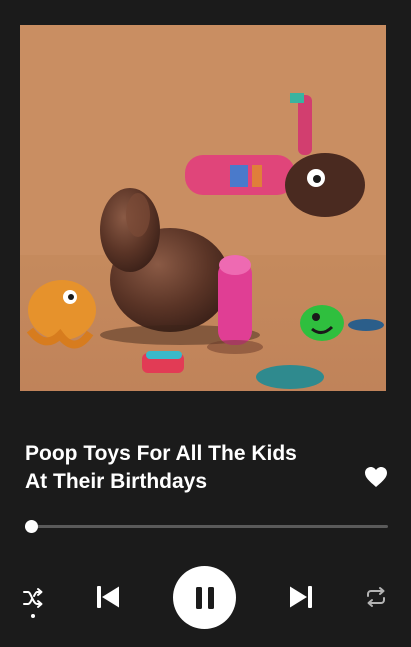  I want to click on pause-icon, so click(204, 597).